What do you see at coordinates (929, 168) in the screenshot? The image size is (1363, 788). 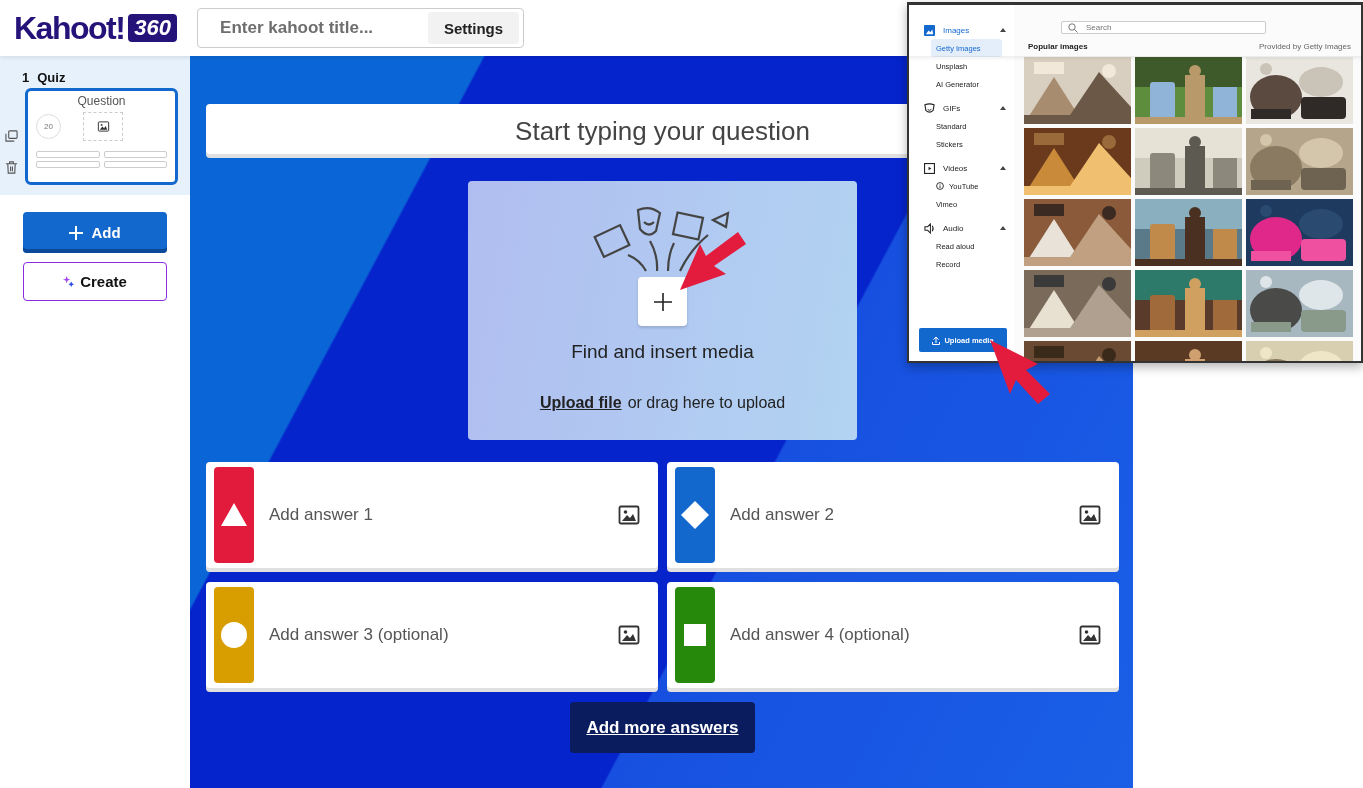 I see `film-icon` at bounding box center [929, 168].